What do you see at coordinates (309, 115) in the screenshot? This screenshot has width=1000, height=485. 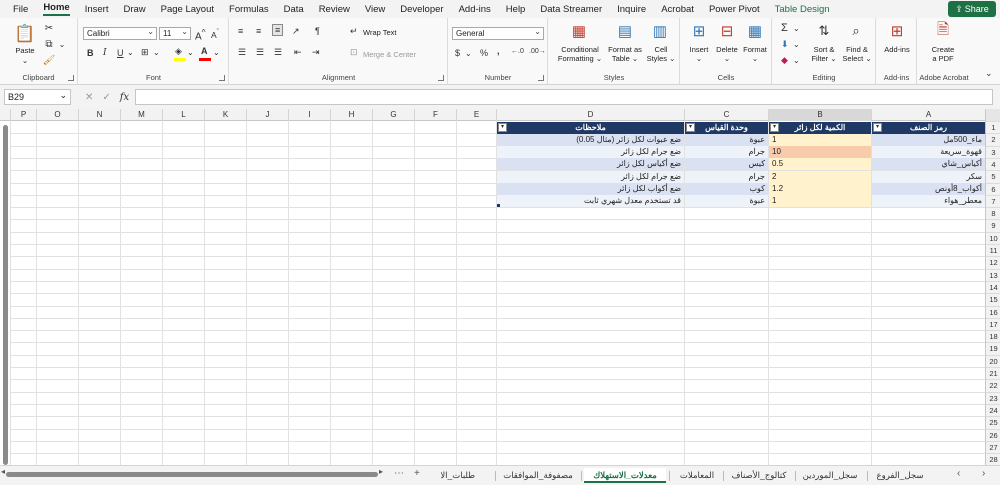 I see `column-header-i: I` at bounding box center [309, 115].